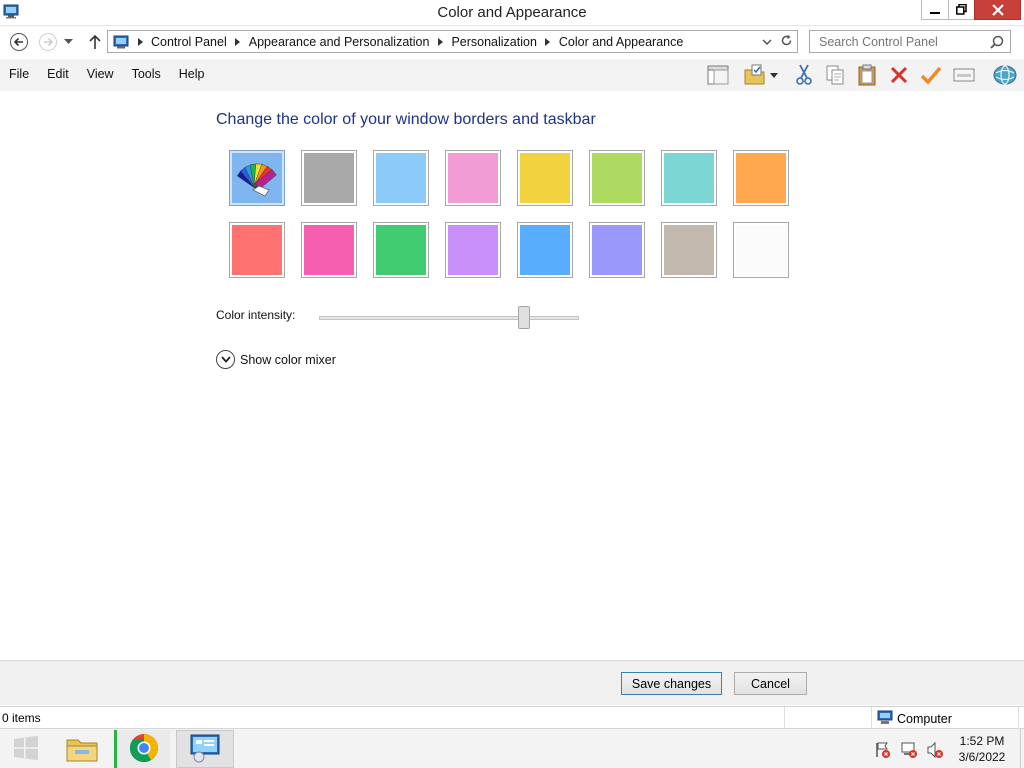 Image resolution: width=1024 pixels, height=768 pixels. I want to click on menu-view: View, so click(100, 74).